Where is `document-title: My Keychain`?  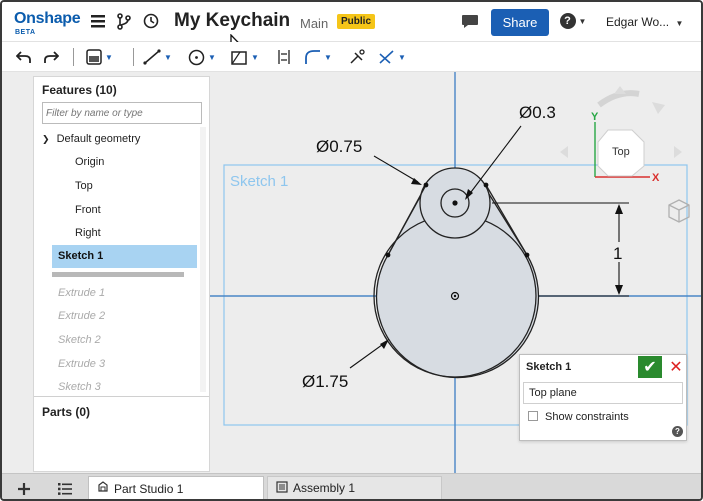 document-title: My Keychain is located at coordinates (232, 21).